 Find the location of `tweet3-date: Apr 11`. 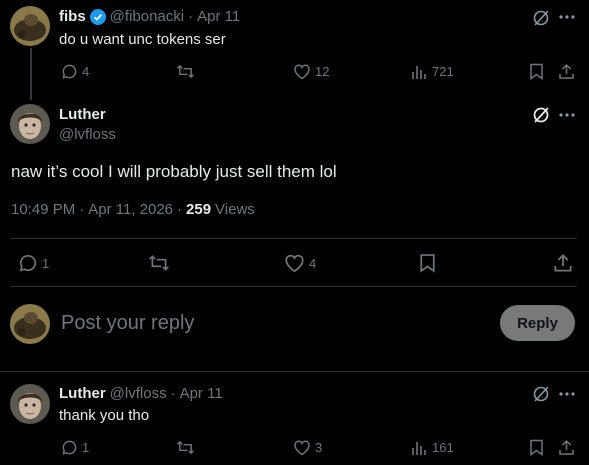

tweet3-date: Apr 11 is located at coordinates (201, 393).